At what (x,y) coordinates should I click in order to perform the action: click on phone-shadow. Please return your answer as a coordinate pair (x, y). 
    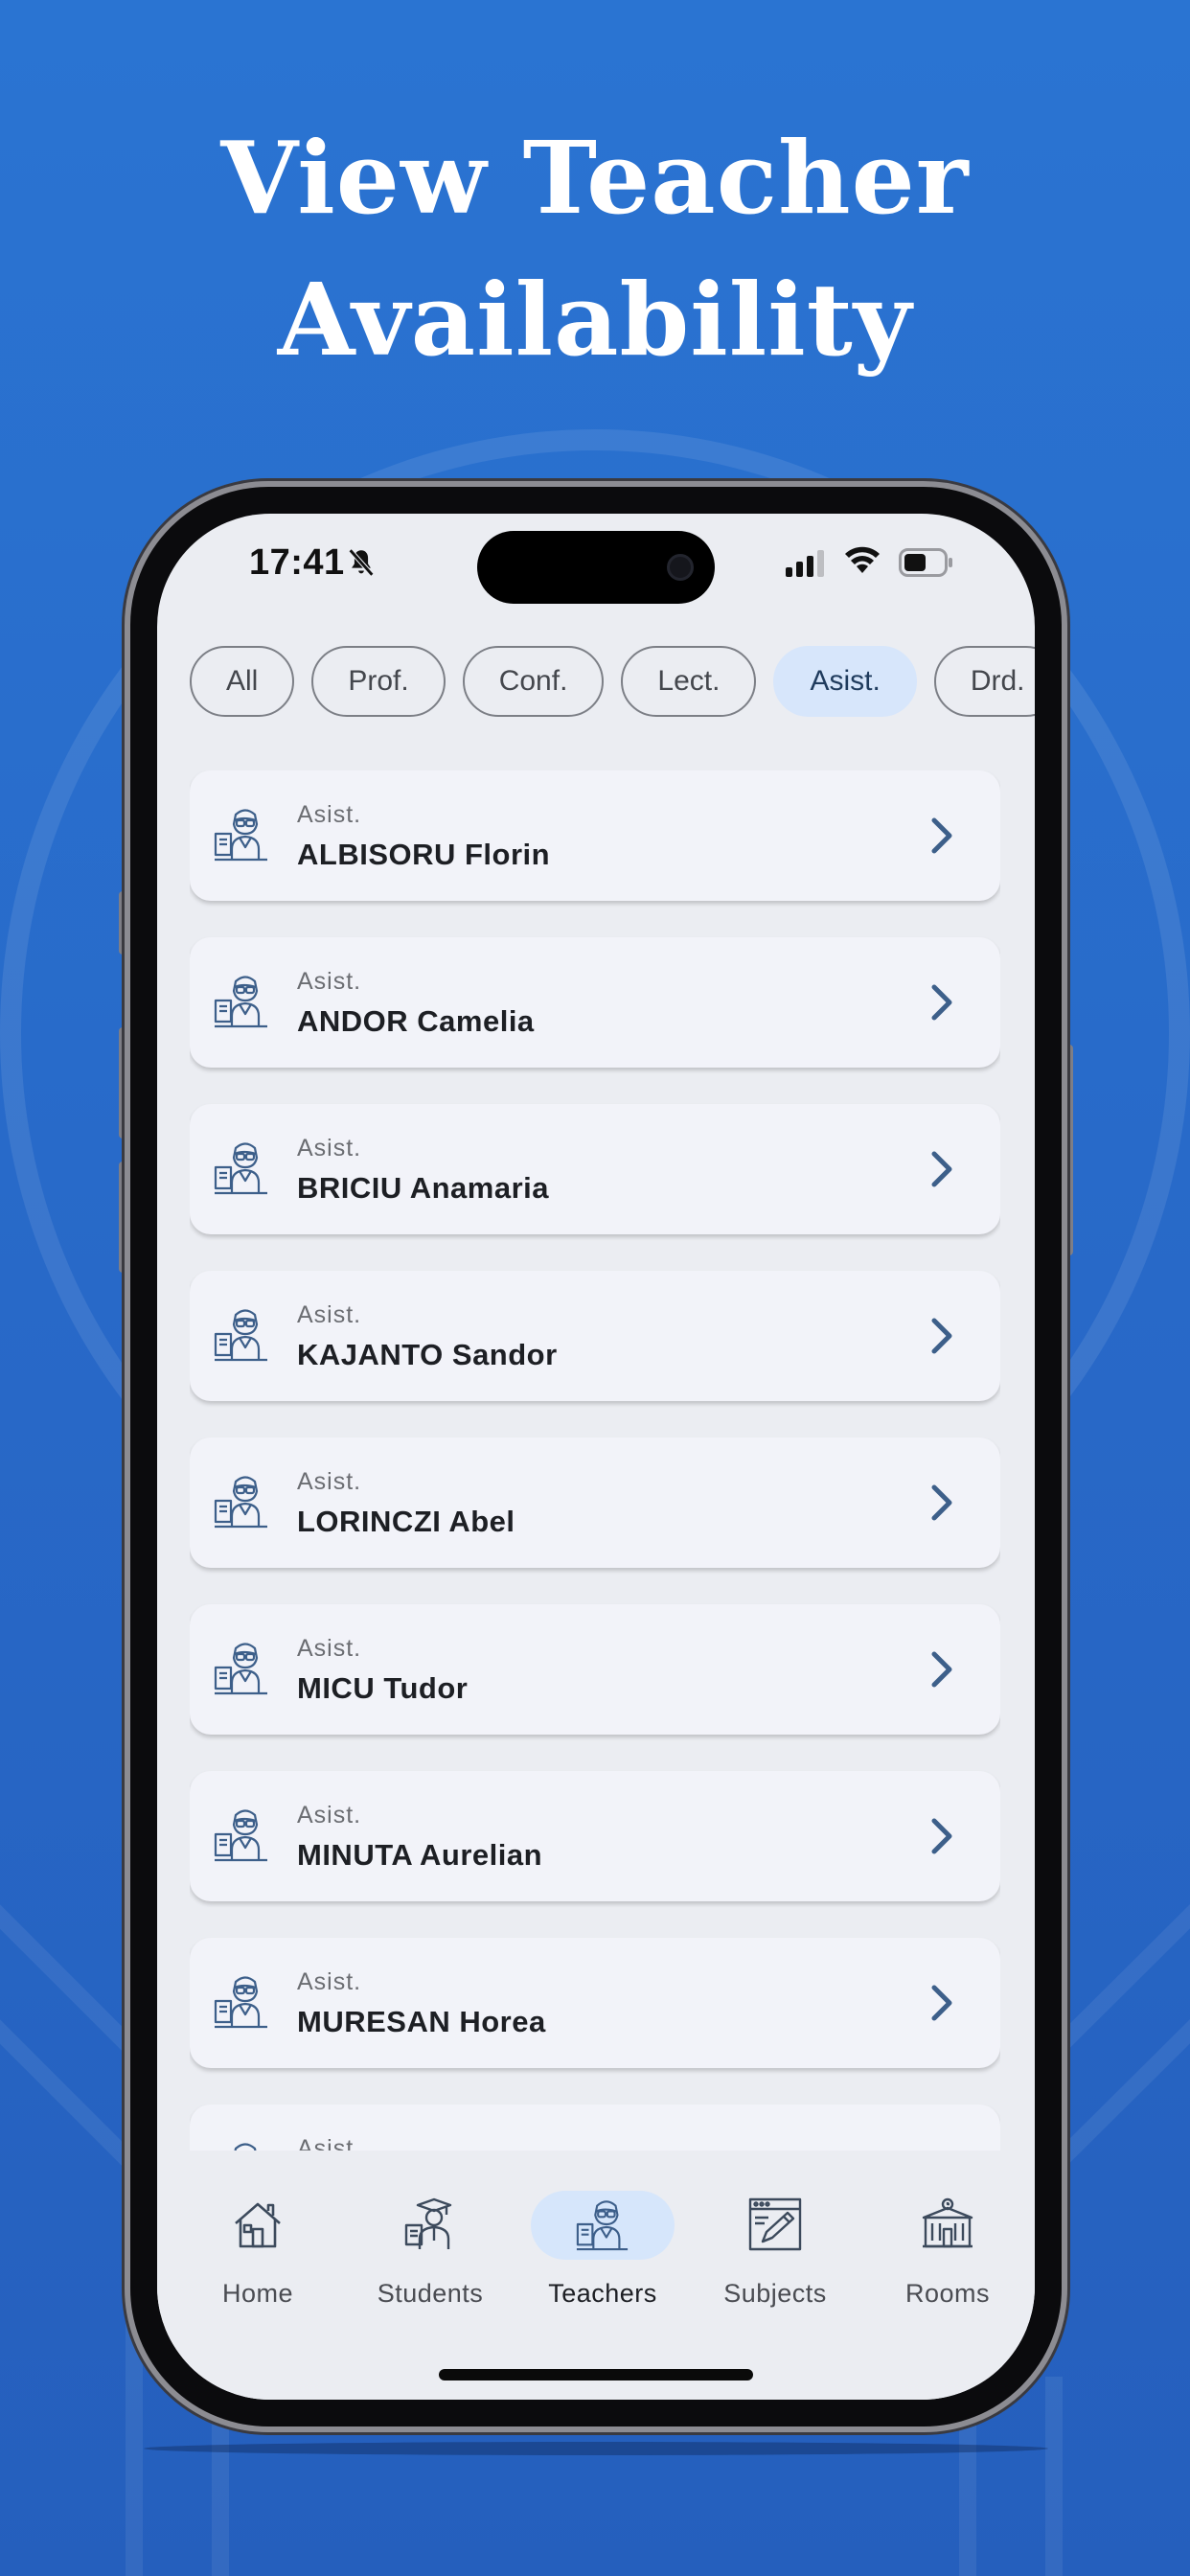
    Looking at the image, I should click on (596, 2448).